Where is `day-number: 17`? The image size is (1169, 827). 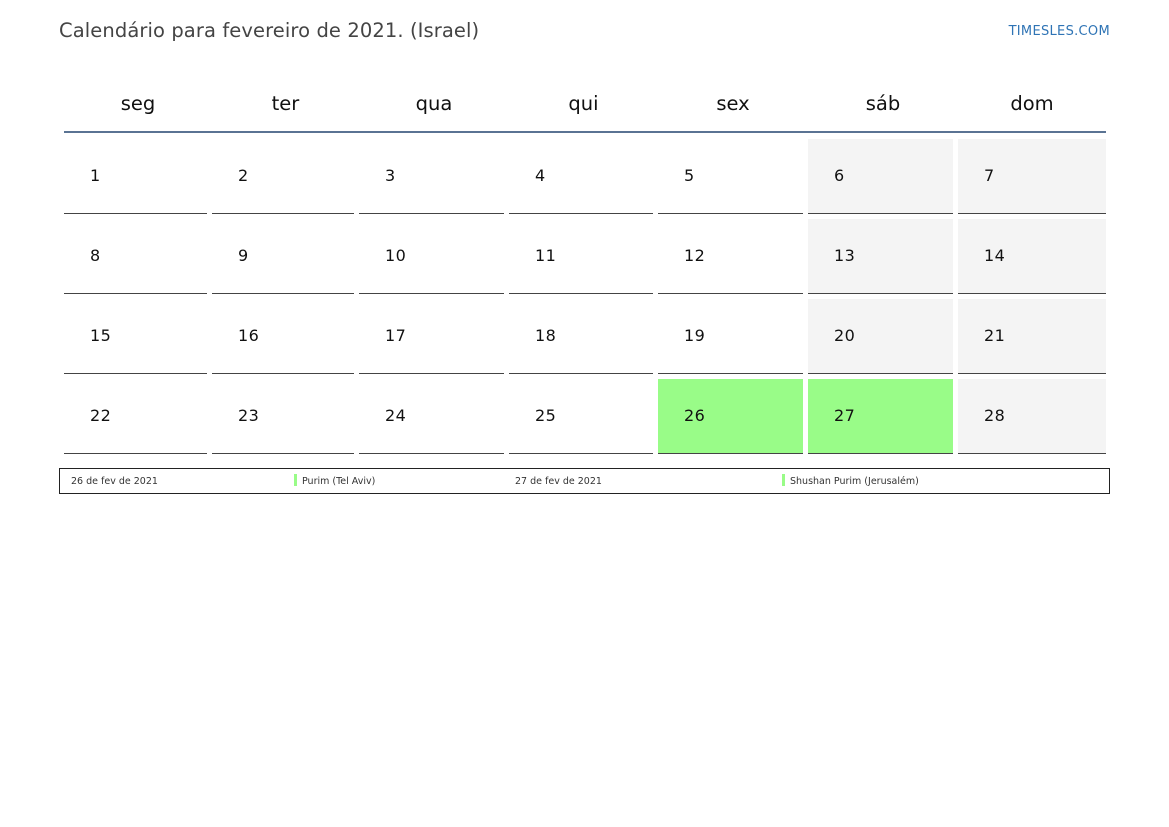
day-number: 17 is located at coordinates (396, 335).